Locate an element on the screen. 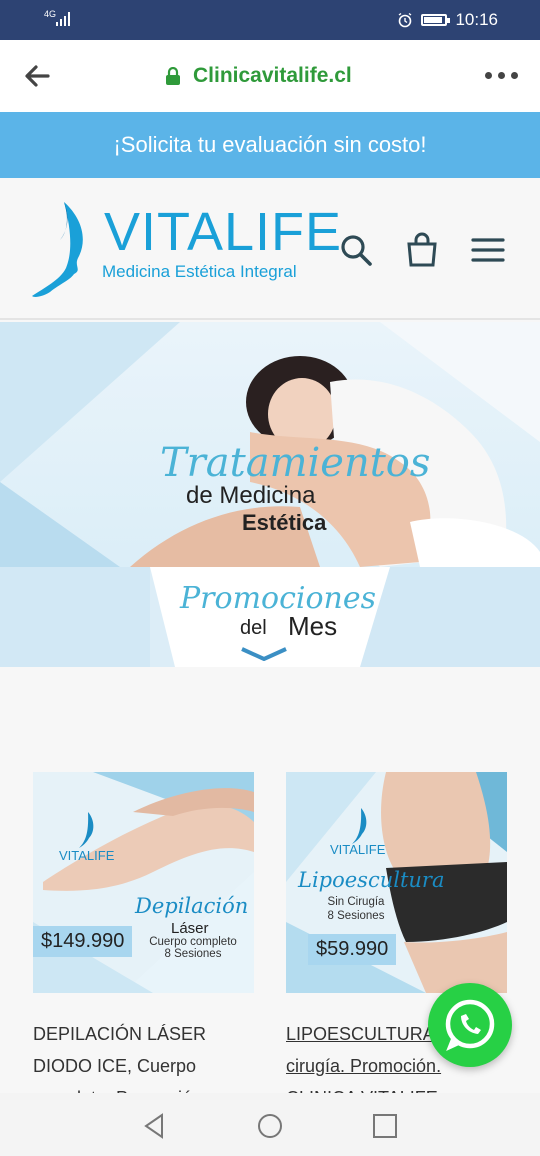  site-header: VITALIFE Medicina Estética Integral is located at coordinates (270, 249).